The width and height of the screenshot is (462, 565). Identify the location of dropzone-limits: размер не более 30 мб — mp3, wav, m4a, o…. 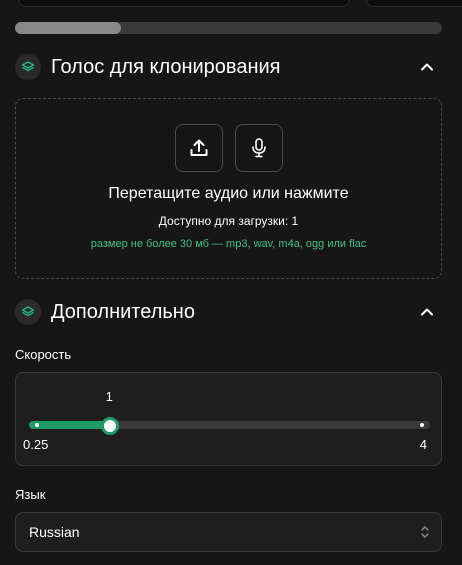
(228, 244).